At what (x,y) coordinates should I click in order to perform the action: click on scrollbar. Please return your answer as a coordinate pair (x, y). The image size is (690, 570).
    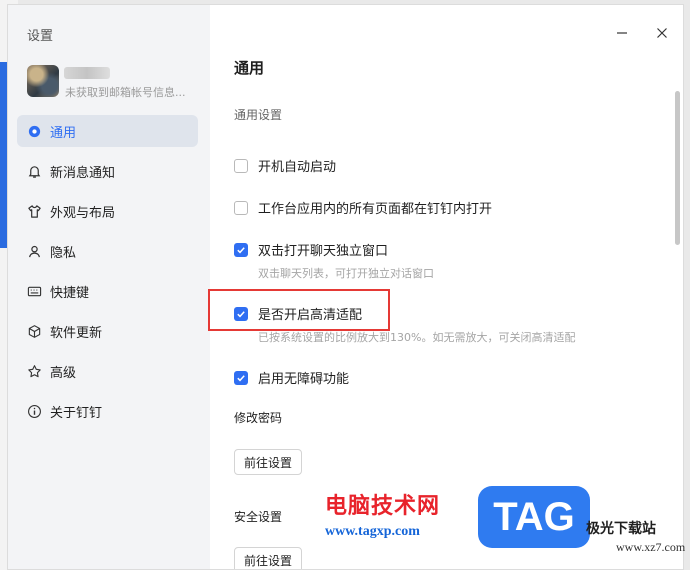
    Looking at the image, I should click on (677, 168).